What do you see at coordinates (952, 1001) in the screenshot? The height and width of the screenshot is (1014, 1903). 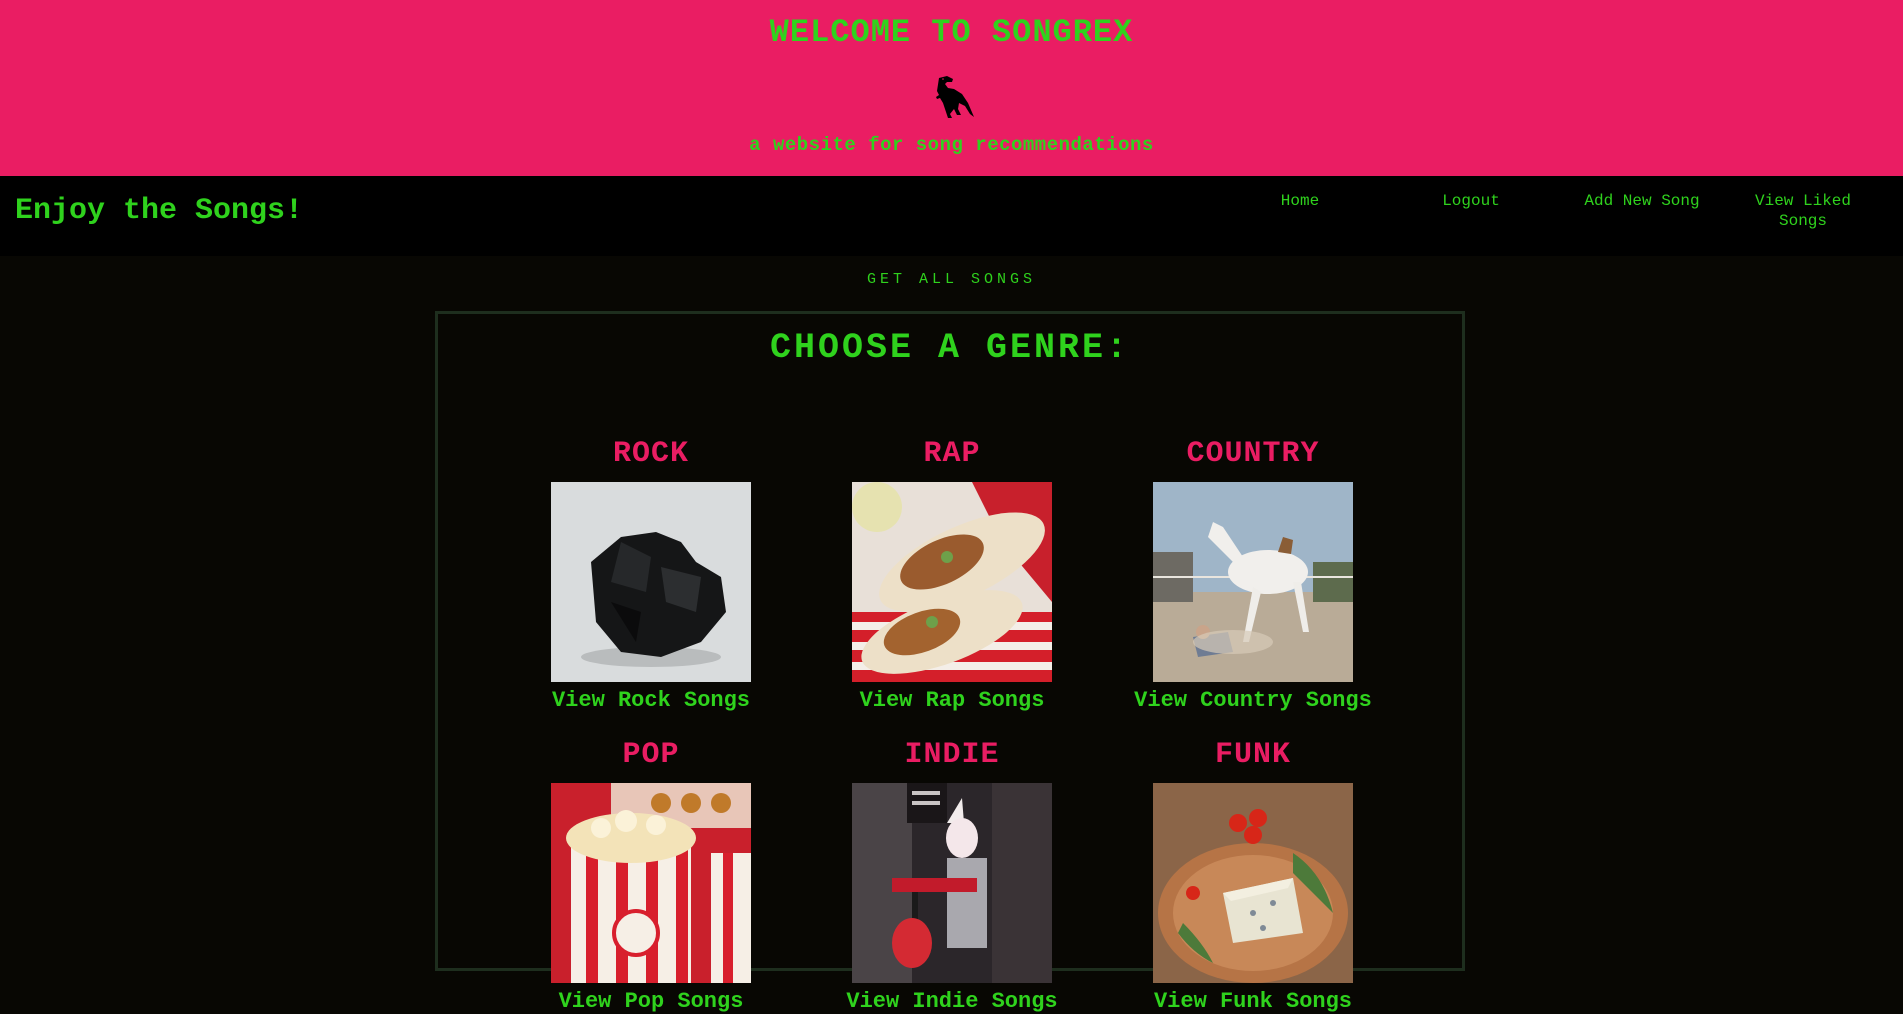 I see `view-indie-songs-link: View Indie Songs` at bounding box center [952, 1001].